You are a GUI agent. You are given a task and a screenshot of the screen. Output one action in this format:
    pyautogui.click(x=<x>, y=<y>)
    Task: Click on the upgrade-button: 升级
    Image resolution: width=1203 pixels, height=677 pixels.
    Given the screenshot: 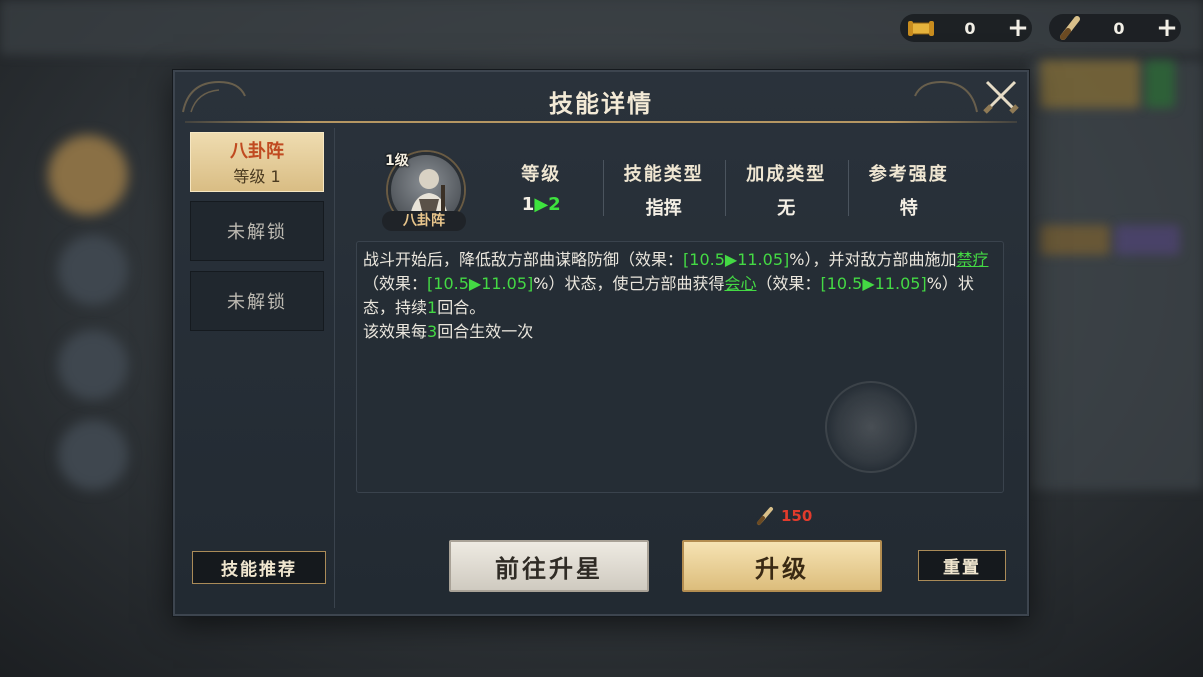 What is the action you would take?
    pyautogui.click(x=782, y=566)
    